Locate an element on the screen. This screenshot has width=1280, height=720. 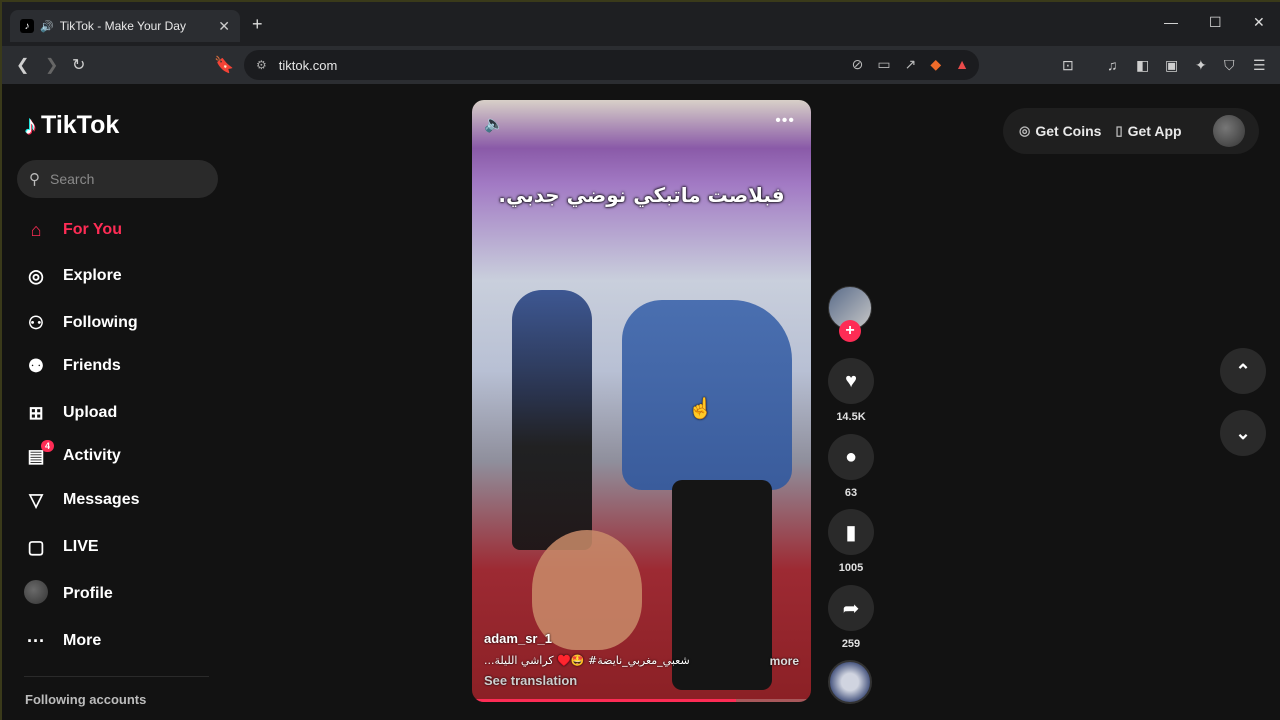
reload-icon: ↻ is located at coordinates (78, 65).